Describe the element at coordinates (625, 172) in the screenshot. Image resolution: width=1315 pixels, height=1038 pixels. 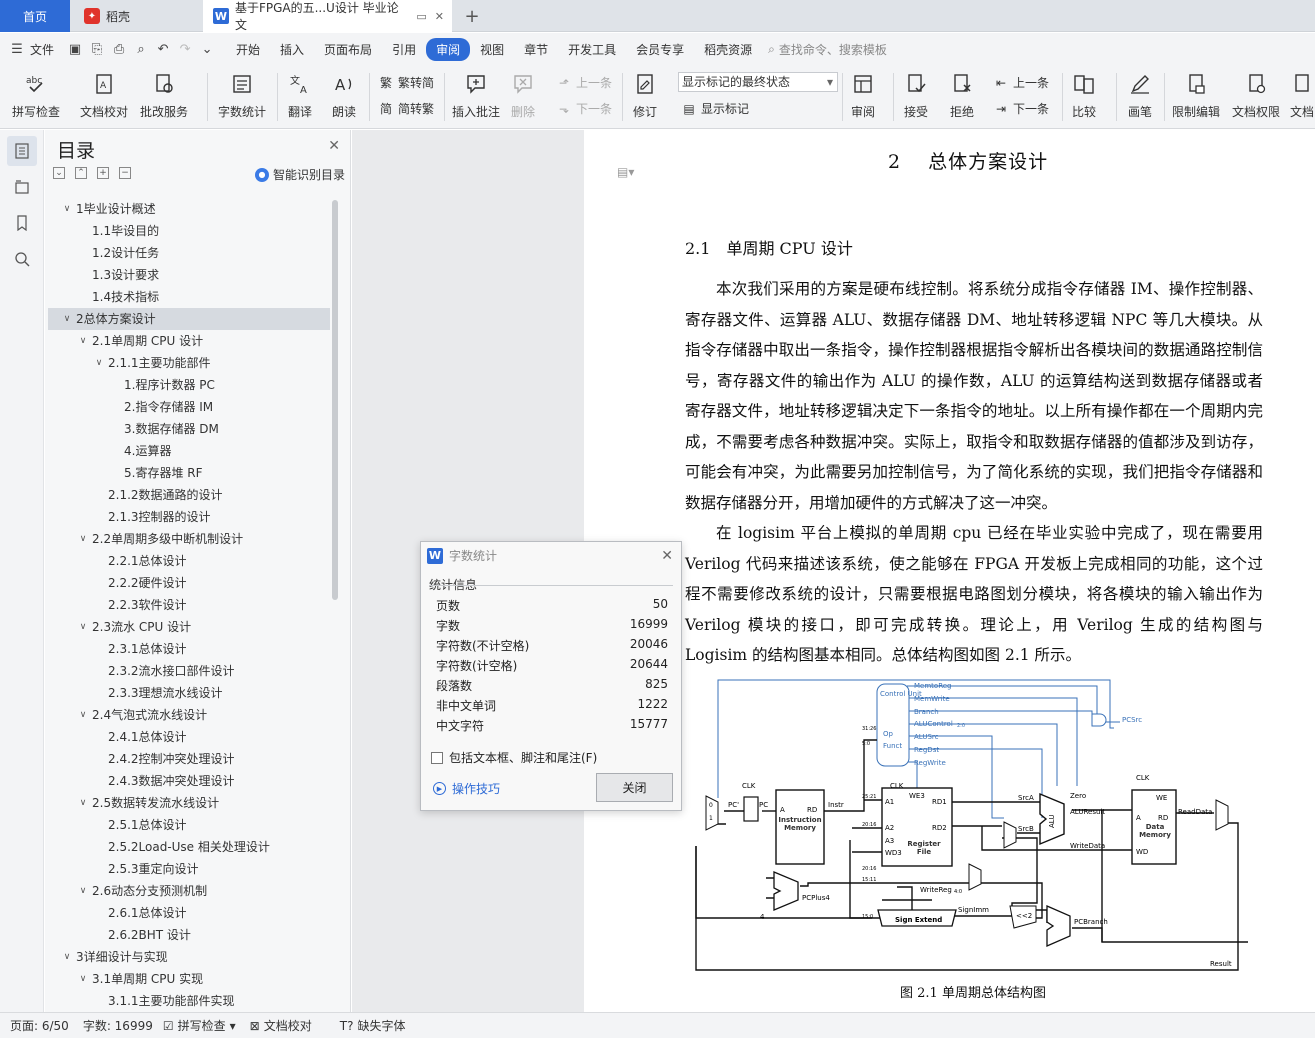
I see `note-icon: ▤▾` at that location.